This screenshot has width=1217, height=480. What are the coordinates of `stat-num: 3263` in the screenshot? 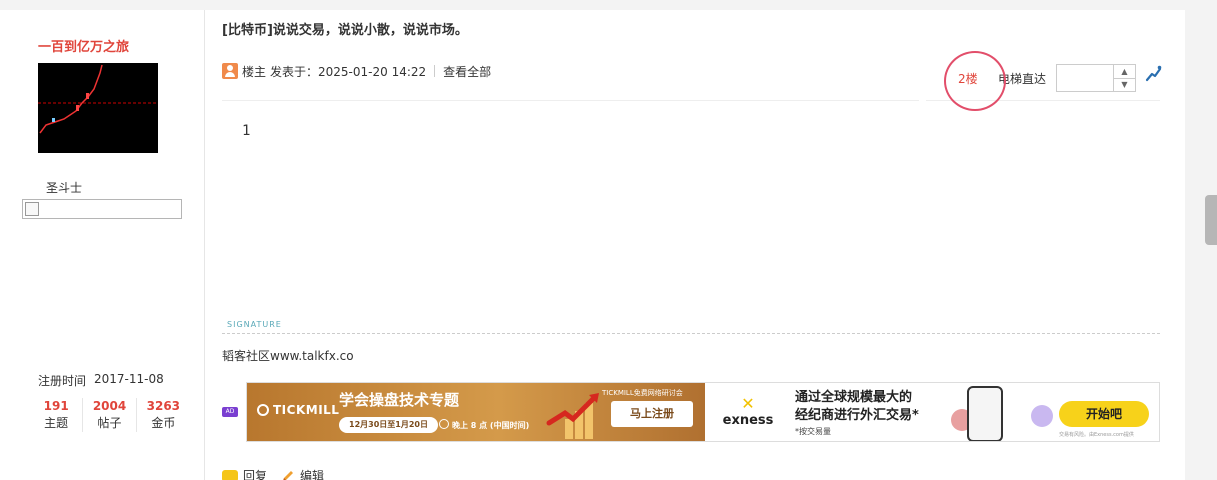 It's located at (163, 406).